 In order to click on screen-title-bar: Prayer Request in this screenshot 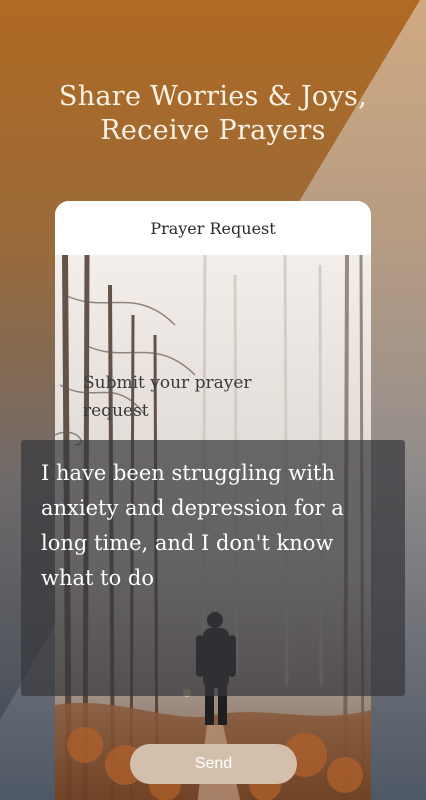, I will do `click(213, 228)`.